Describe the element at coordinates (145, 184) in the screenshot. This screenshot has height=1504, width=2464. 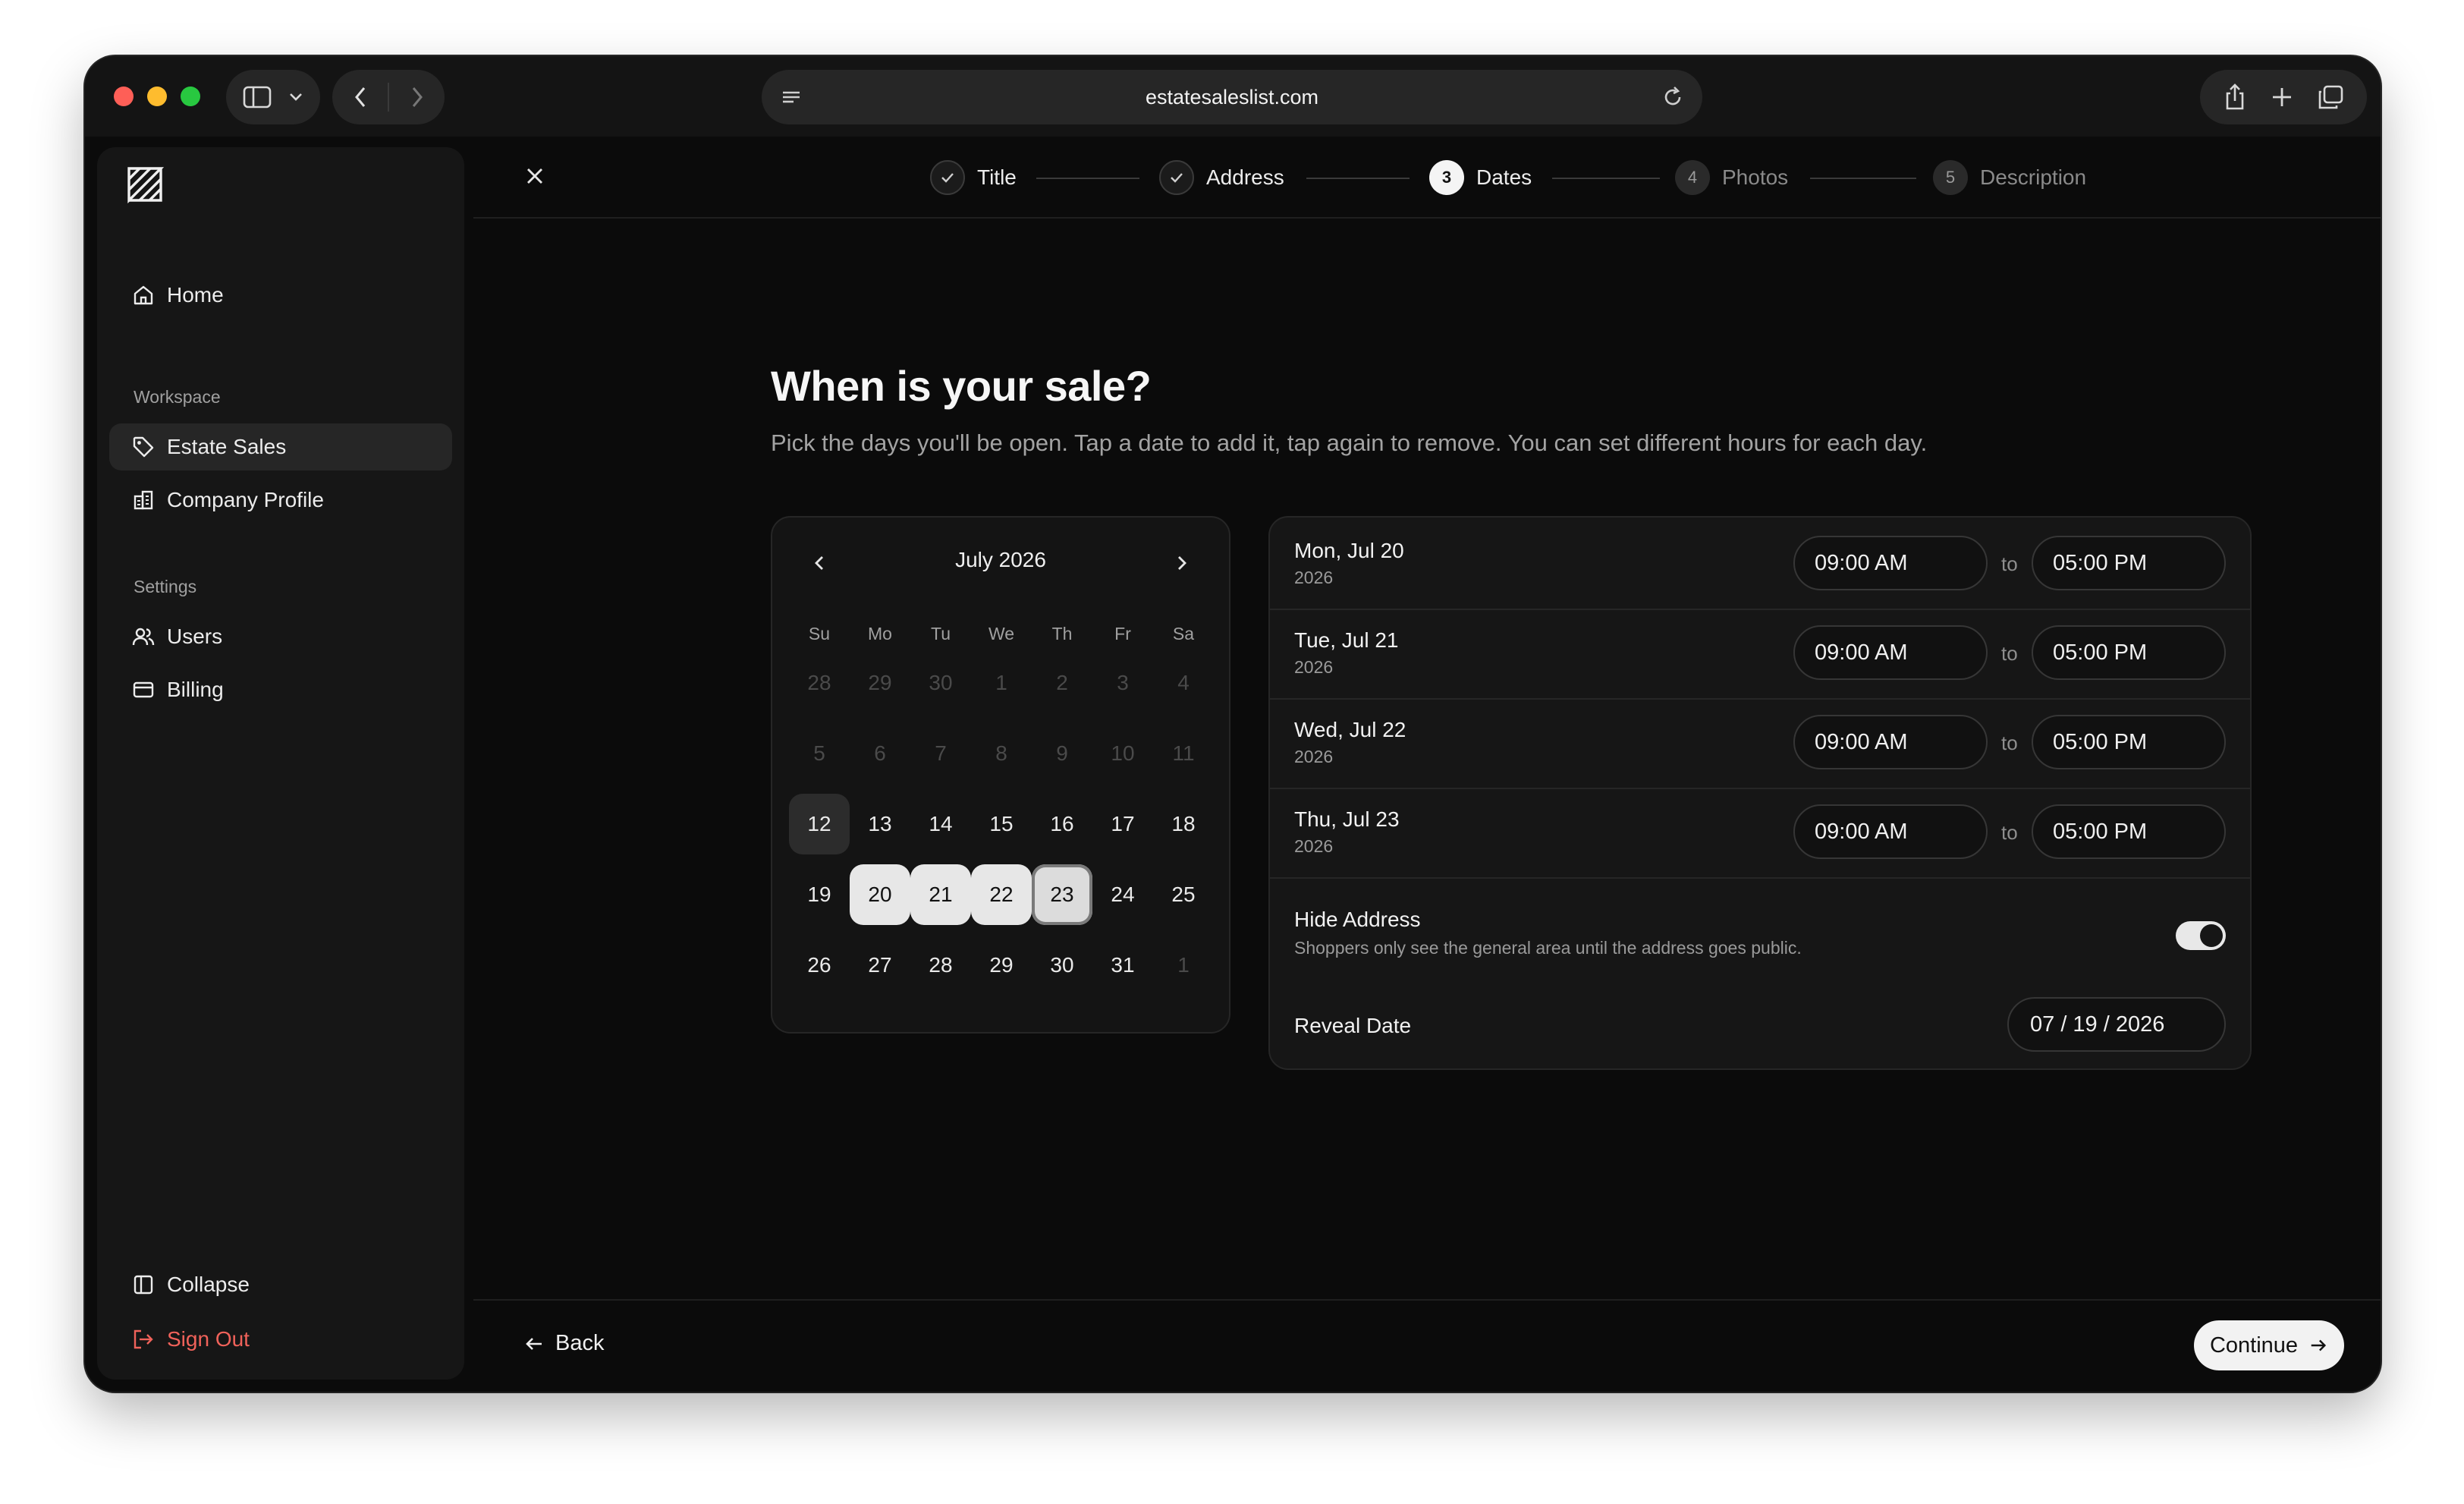
I see `brand-logo-icon` at that location.